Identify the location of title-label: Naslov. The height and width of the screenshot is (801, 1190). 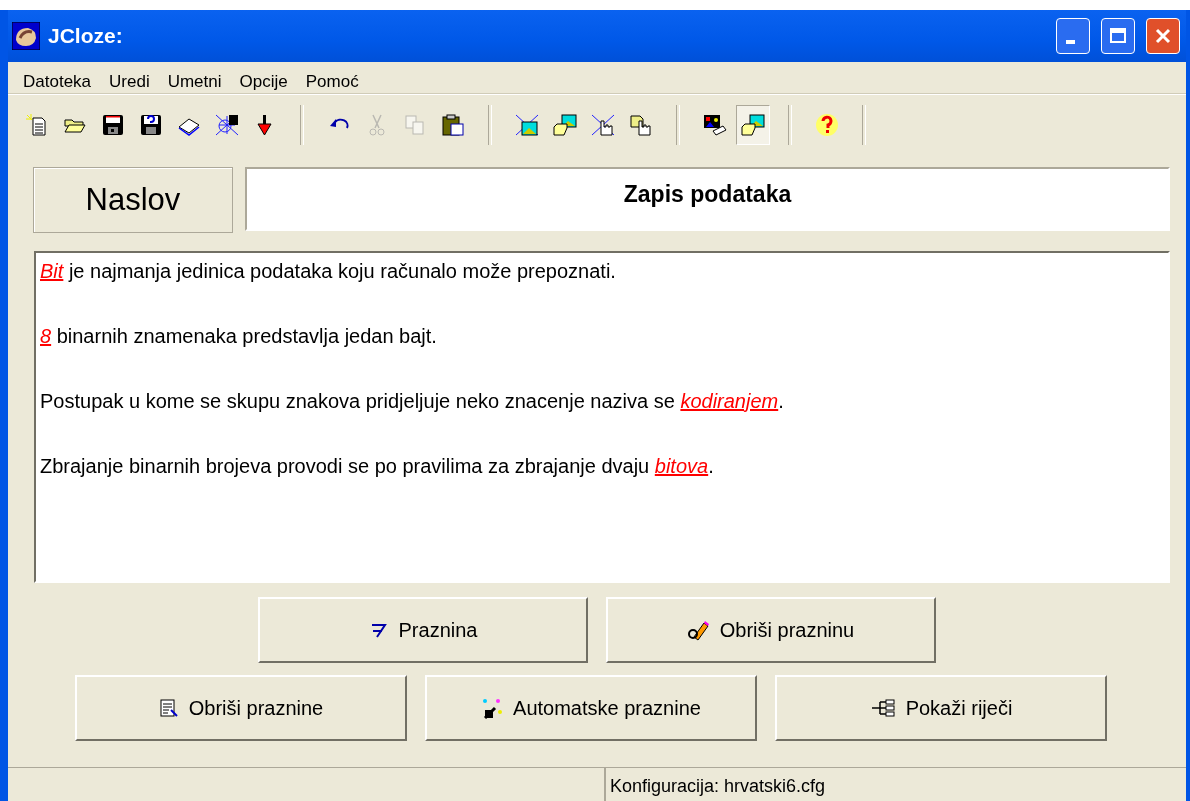
(133, 200).